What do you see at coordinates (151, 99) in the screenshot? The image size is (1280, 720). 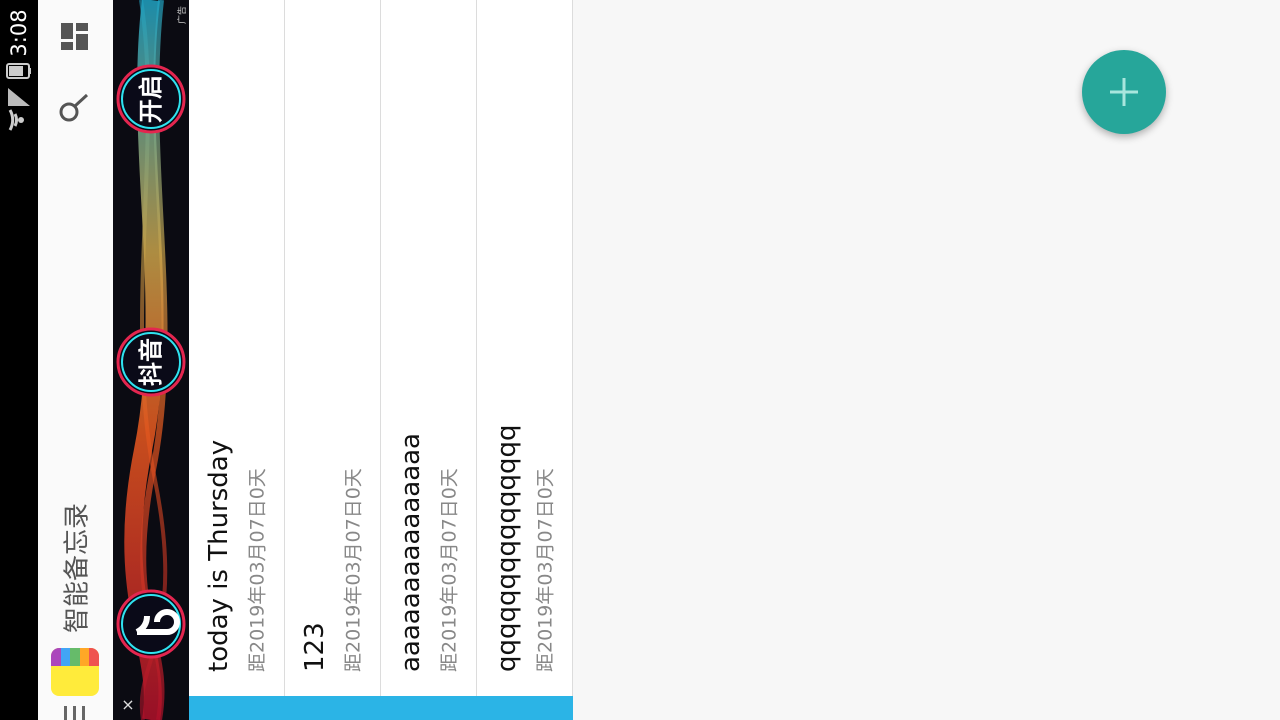 I see `ad-word: 开启` at bounding box center [151, 99].